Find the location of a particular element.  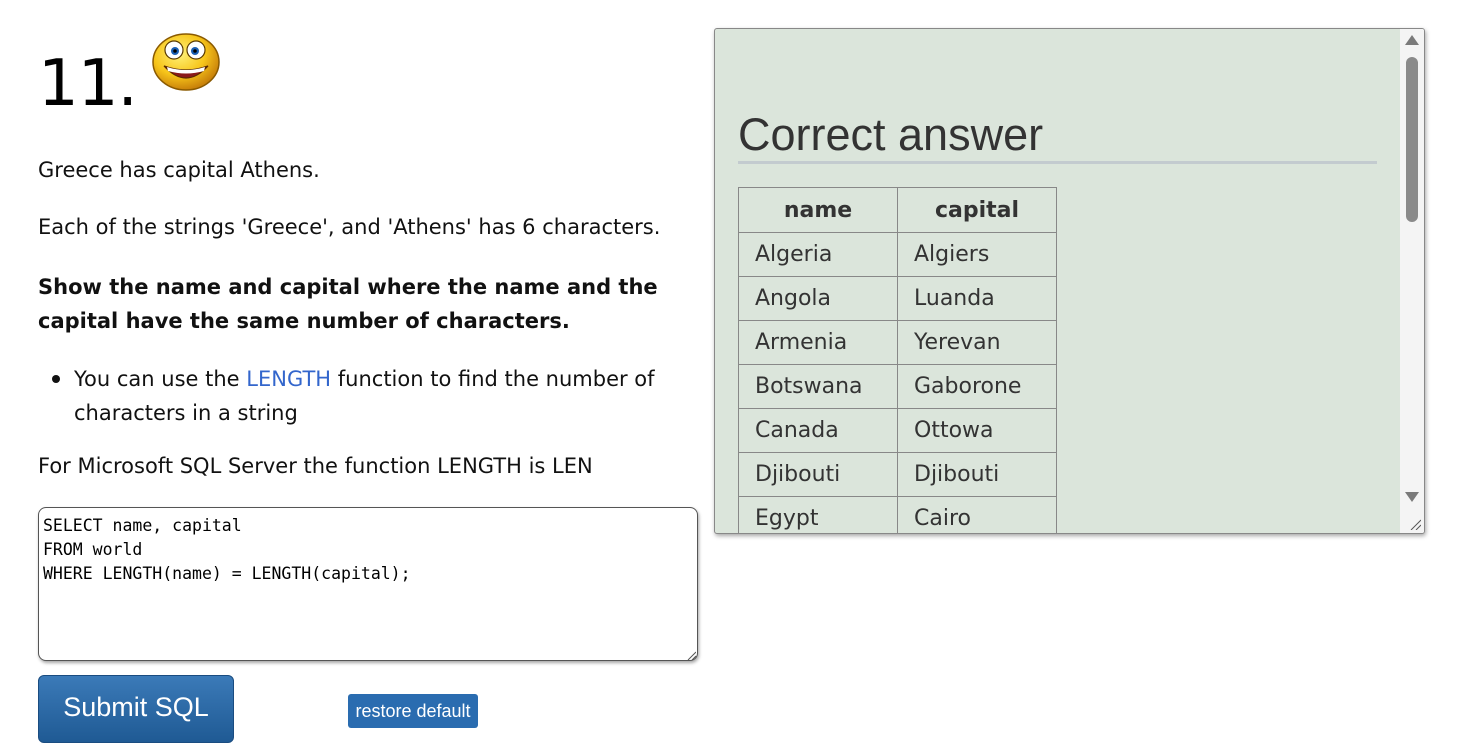

table-row: Canada Ottowa is located at coordinates (897, 430).